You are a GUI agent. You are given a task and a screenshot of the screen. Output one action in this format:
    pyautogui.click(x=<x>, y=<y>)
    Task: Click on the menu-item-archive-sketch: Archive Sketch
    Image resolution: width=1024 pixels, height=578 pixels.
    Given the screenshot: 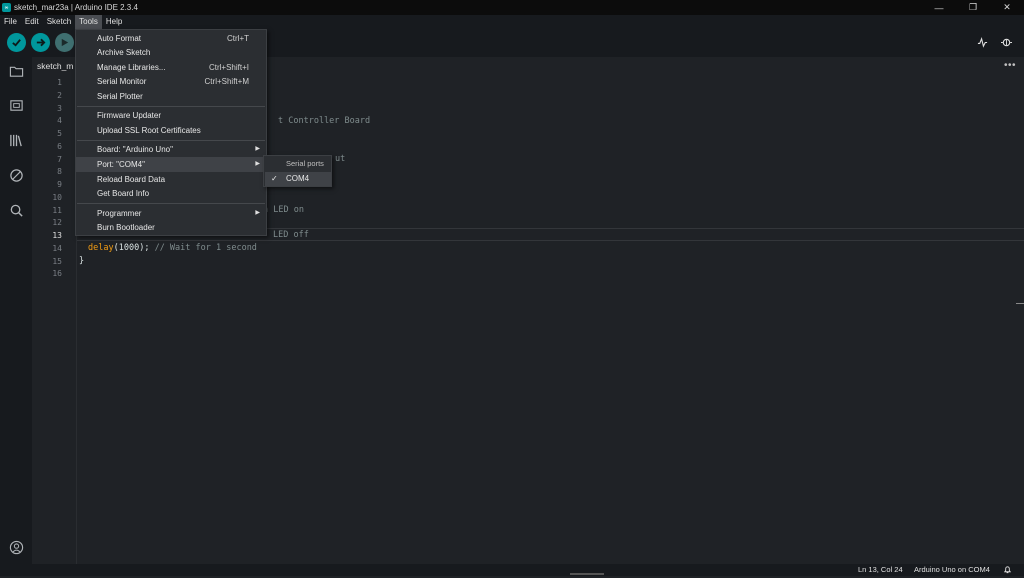 What is the action you would take?
    pyautogui.click(x=171, y=52)
    